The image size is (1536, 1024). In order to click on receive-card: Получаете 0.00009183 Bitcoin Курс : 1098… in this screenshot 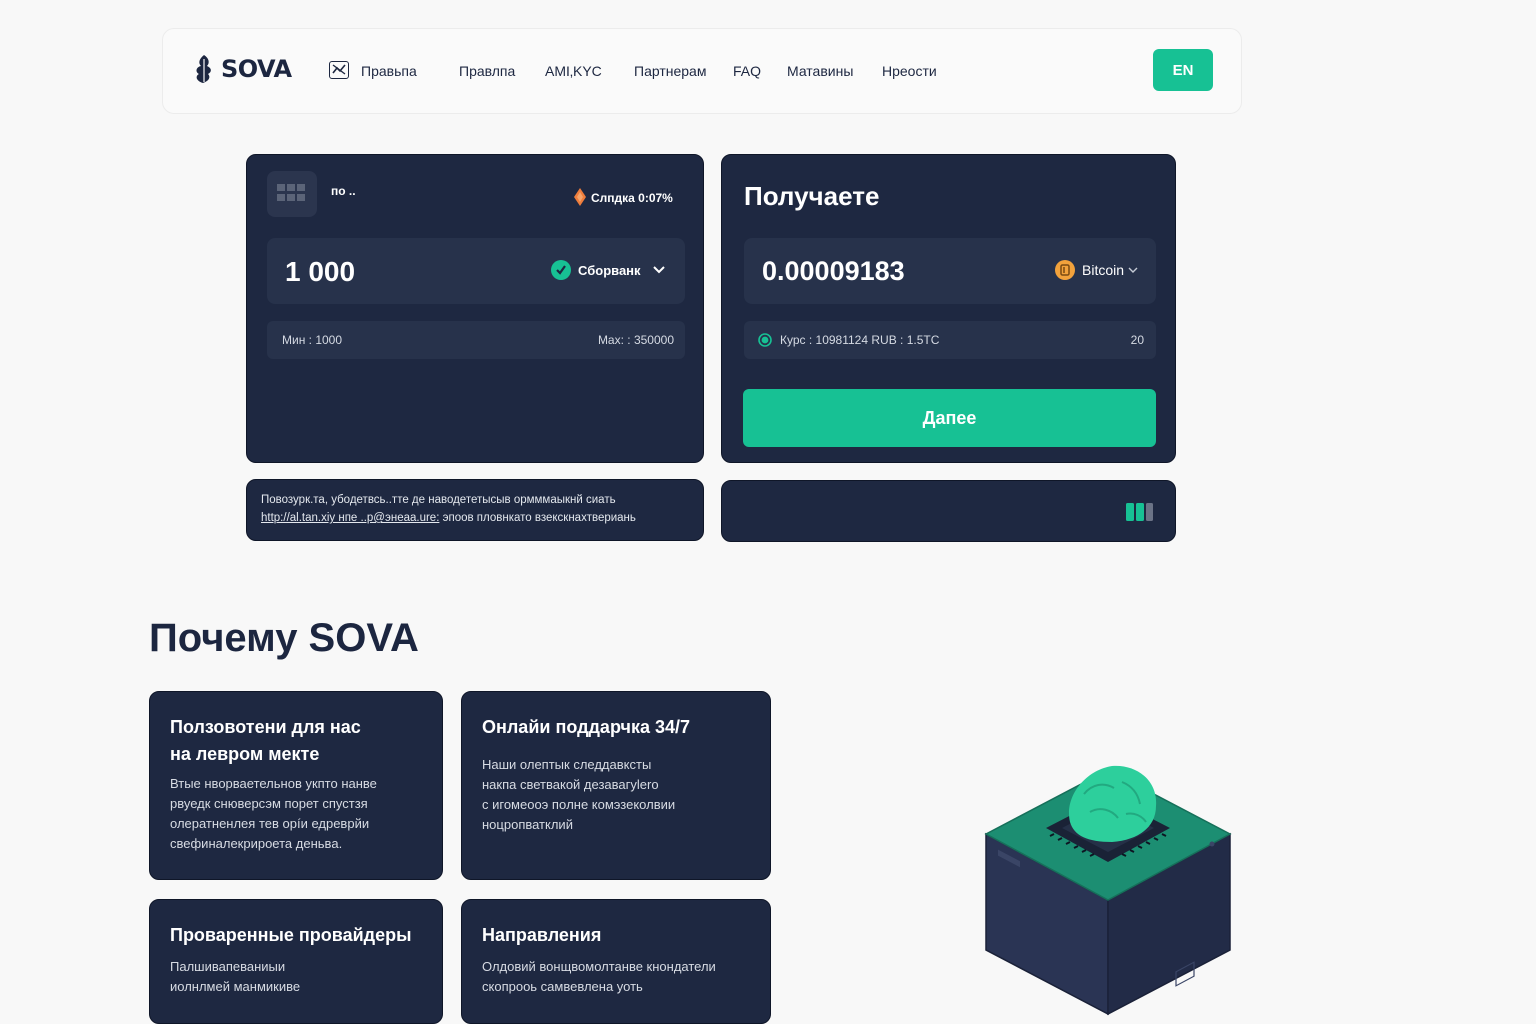, I will do `click(948, 308)`.